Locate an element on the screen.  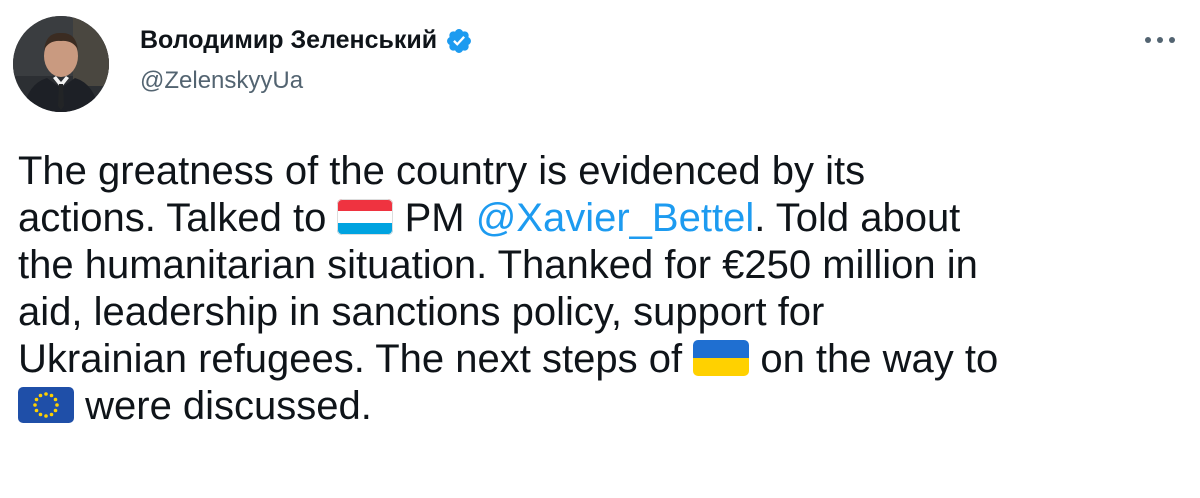
tweet-text-segment: on the way to is located at coordinates (874, 359).